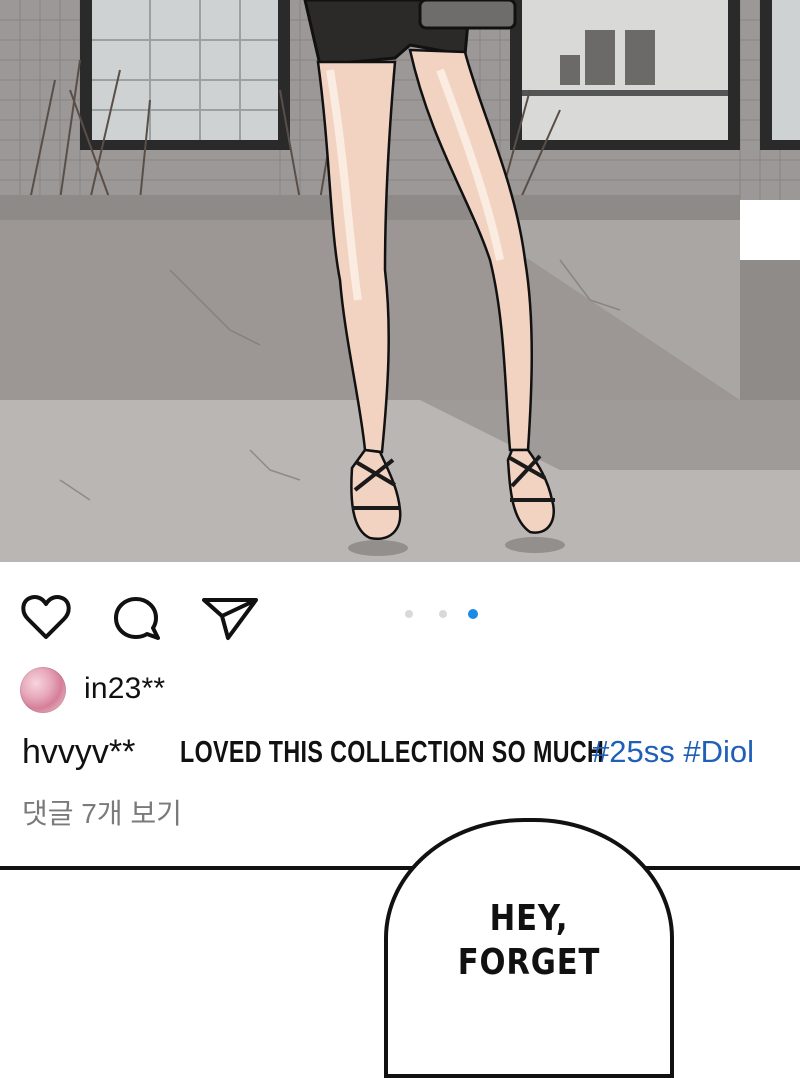 The image size is (800, 1078). I want to click on caption-hashtags: #25ss #Diol, so click(673, 752).